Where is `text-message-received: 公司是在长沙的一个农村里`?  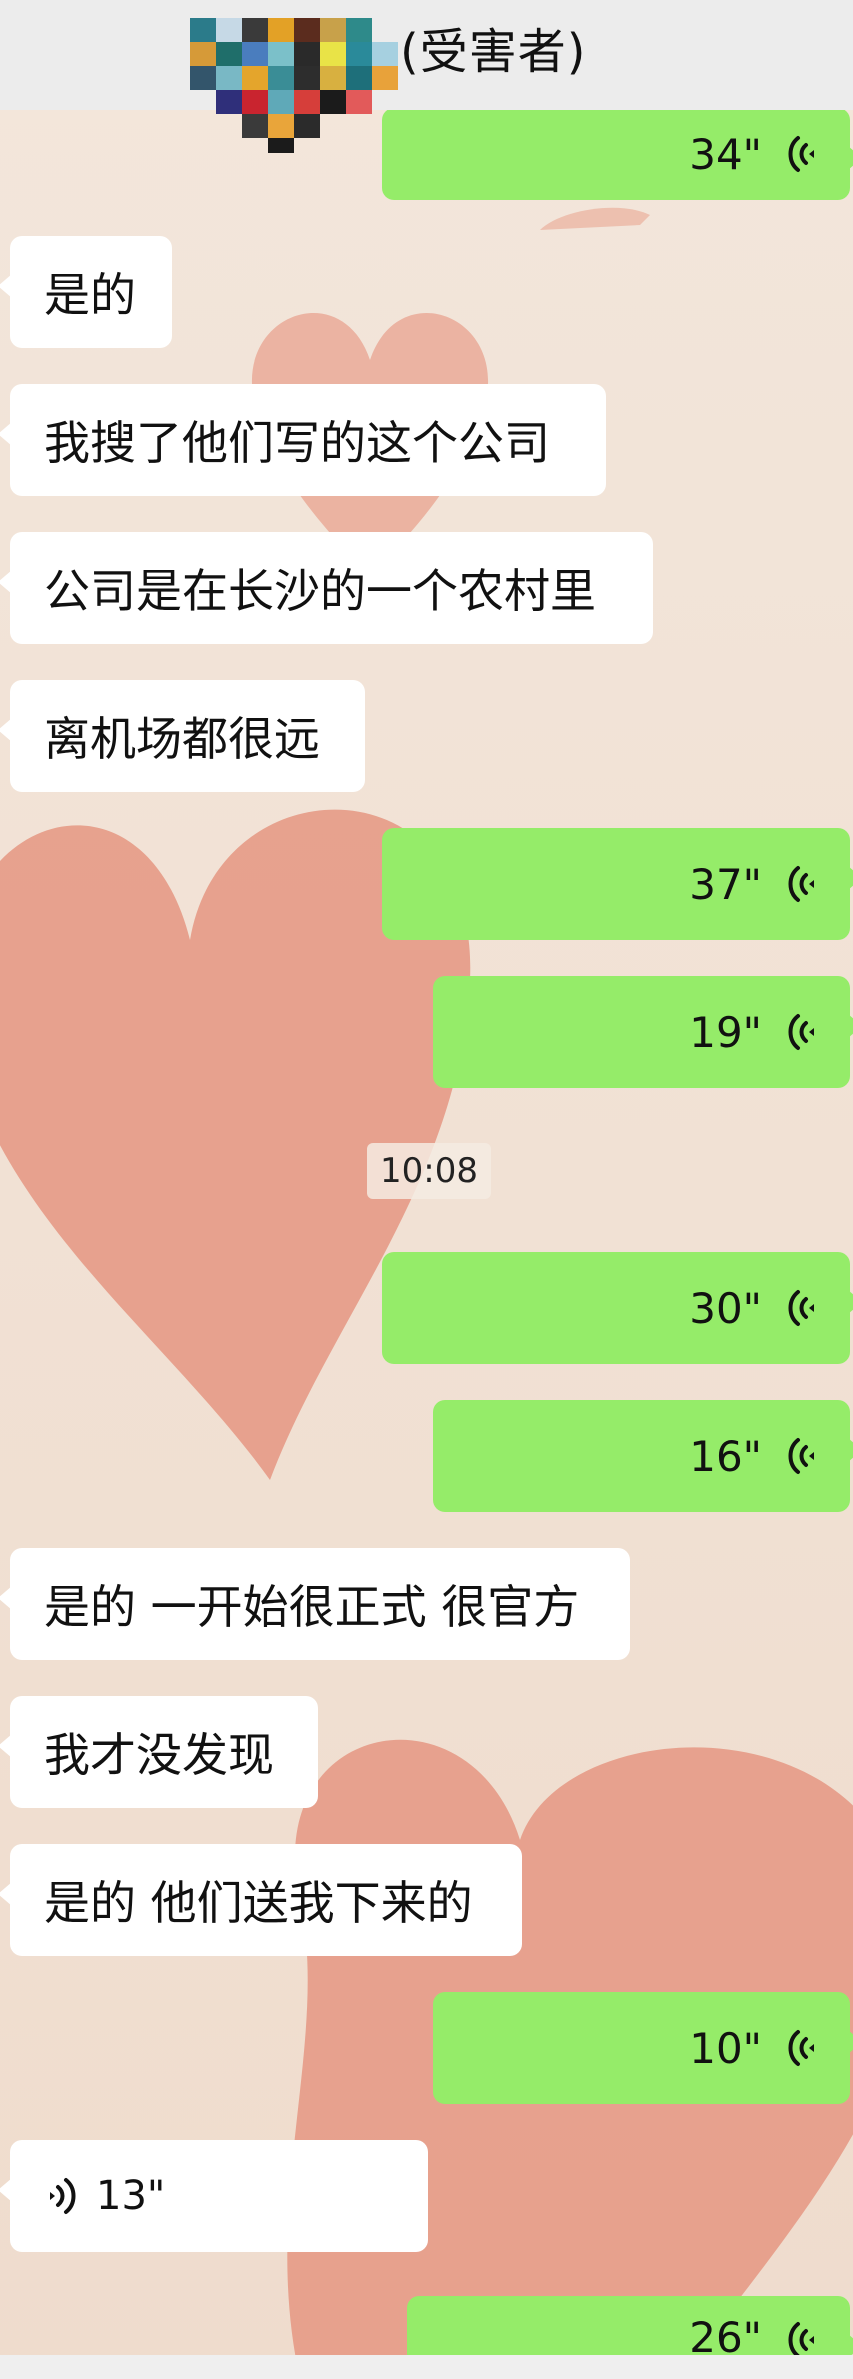
text-message-received: 公司是在长沙的一个农村里 is located at coordinates (326, 588).